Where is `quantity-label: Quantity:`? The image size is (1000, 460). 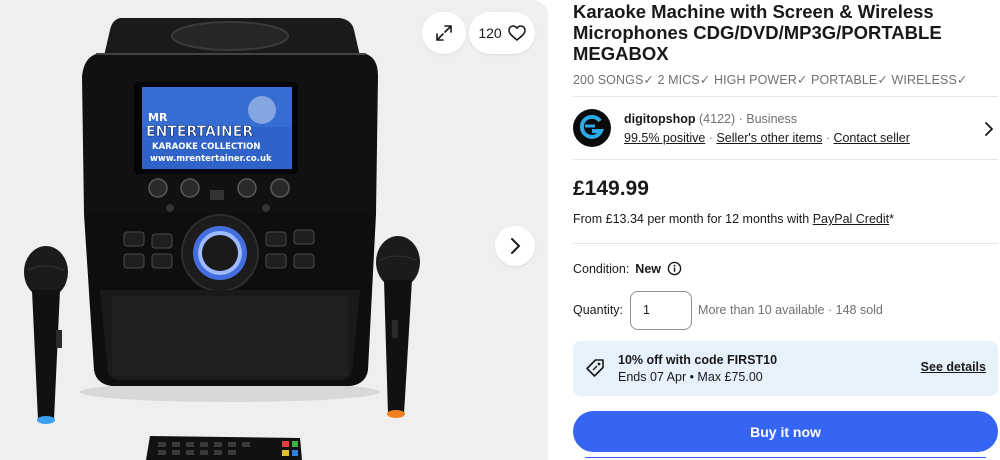
quantity-label: Quantity: is located at coordinates (598, 310).